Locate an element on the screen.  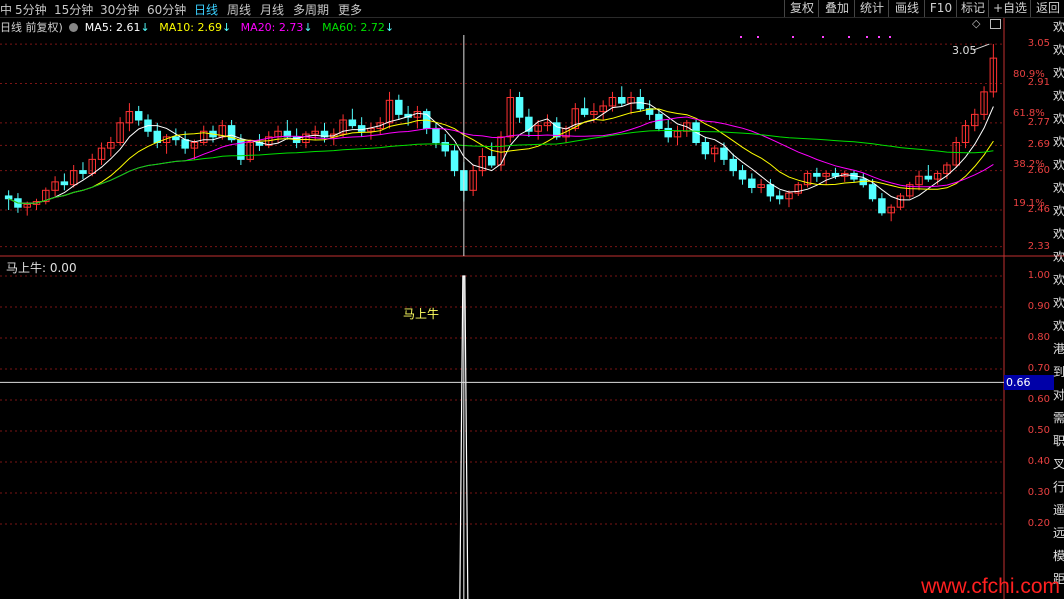
price-axis-label: 2.69 is located at coordinates (1038, 145).